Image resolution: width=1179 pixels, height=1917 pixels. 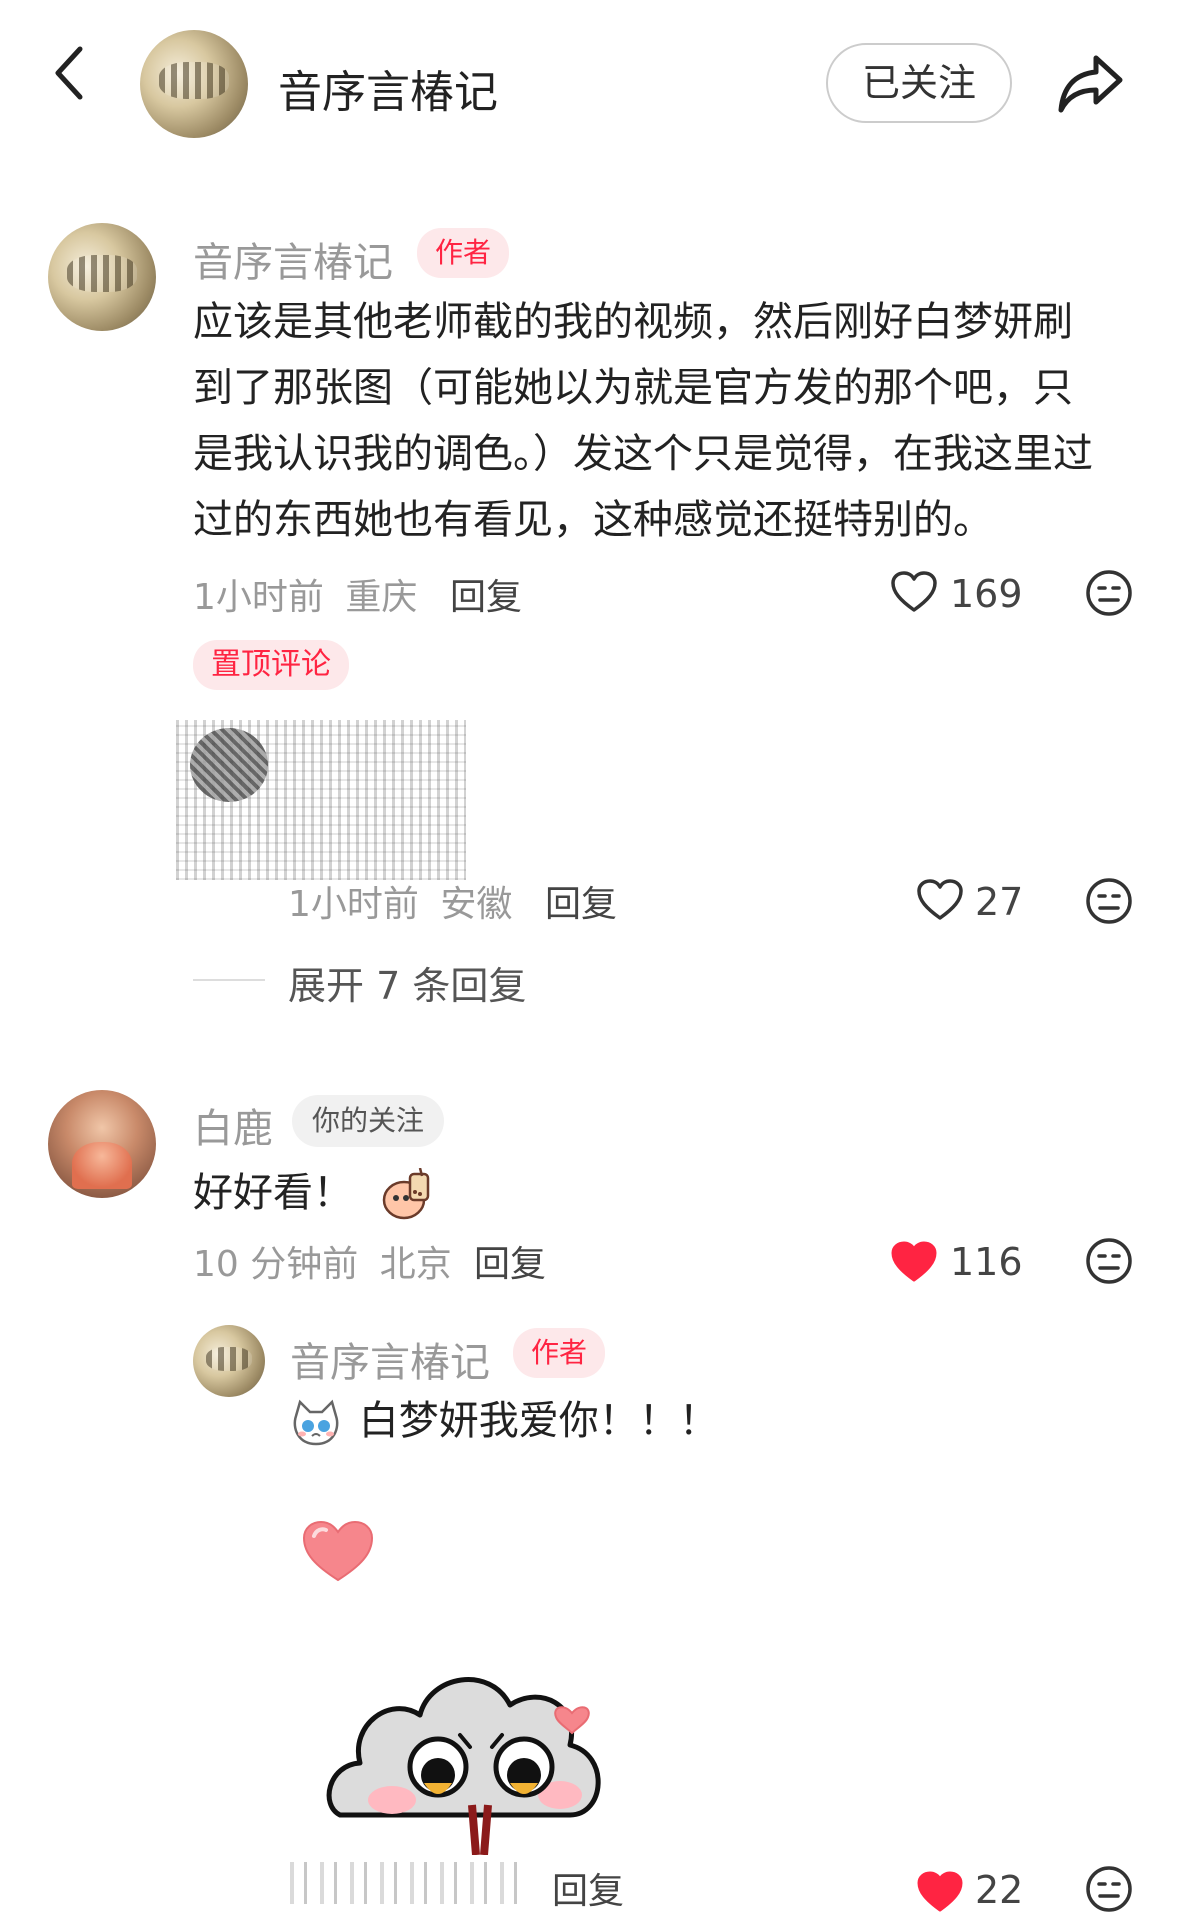 I want to click on expand-replies-button: 展开 7 条回复, so click(x=407, y=982).